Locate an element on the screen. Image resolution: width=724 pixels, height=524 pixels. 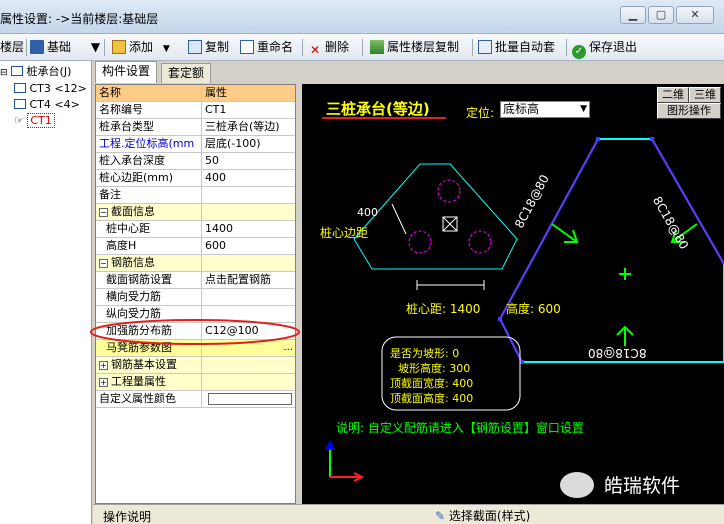
copy-floor-attr-button: 属性楼层复制 is located at coordinates (414, 47).